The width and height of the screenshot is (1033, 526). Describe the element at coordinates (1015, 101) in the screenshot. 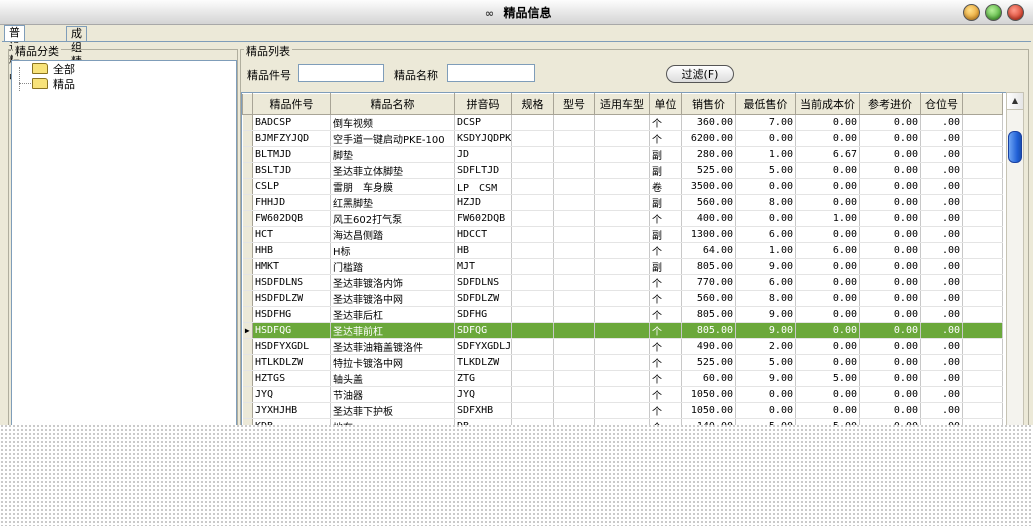

I see `scroll-up-button: ▲` at that location.